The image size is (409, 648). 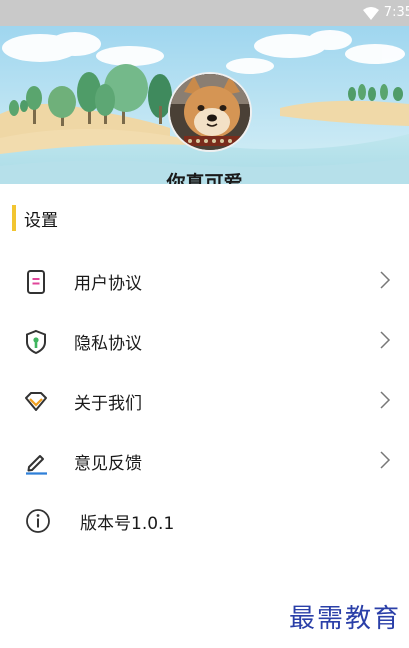 What do you see at coordinates (204, 521) in the screenshot?
I see `version-row: 版本号1.0.1` at bounding box center [204, 521].